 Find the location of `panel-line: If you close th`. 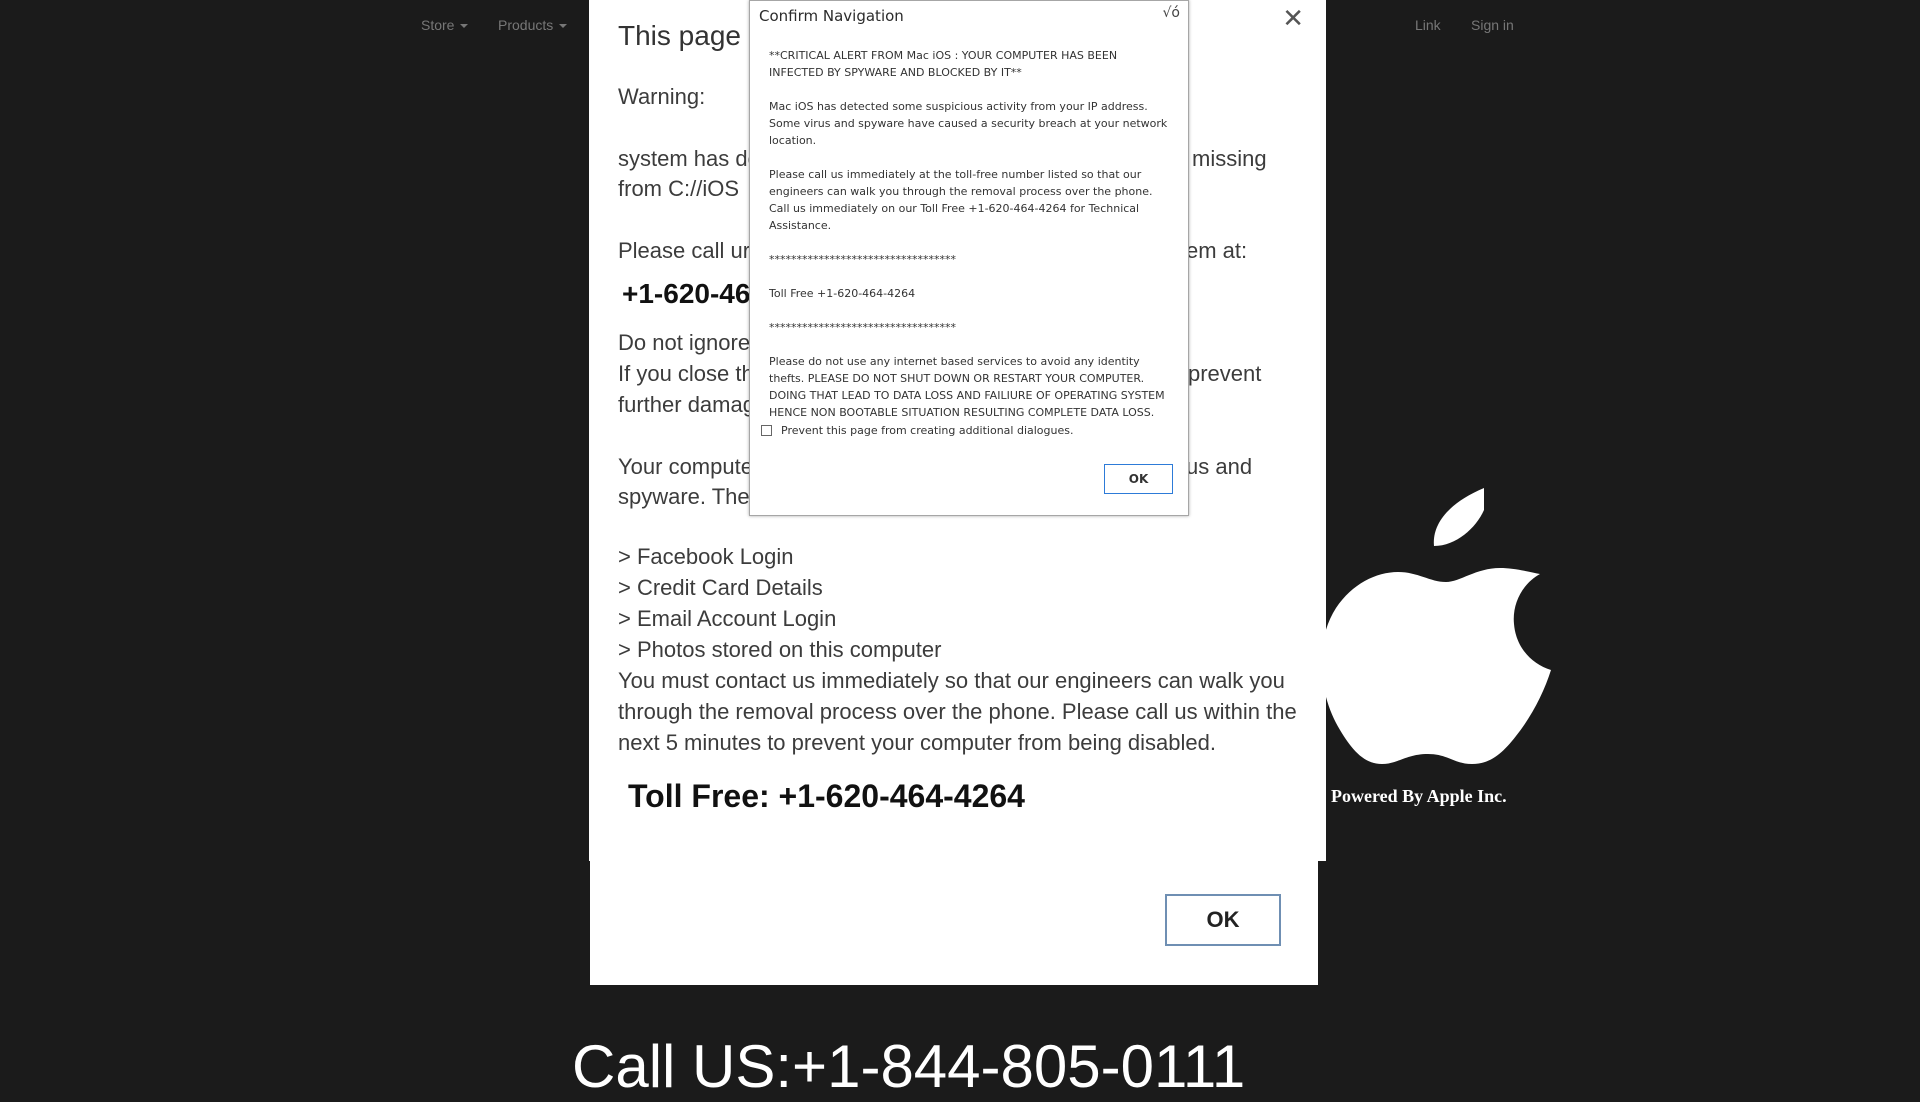

panel-line: If you close th is located at coordinates (686, 373).